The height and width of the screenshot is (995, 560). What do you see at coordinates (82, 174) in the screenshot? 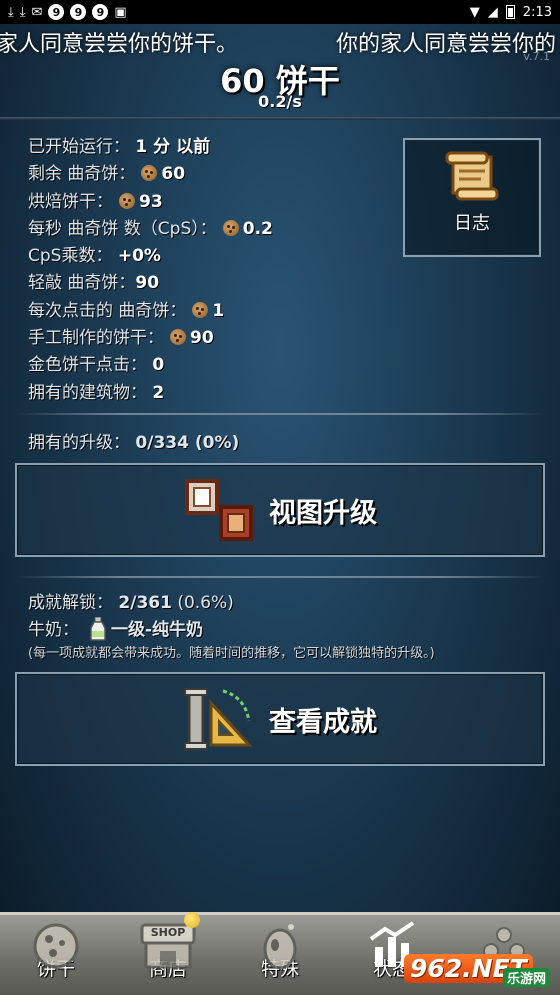
I see `stat-label: 剩余 曲奇饼：` at bounding box center [82, 174].